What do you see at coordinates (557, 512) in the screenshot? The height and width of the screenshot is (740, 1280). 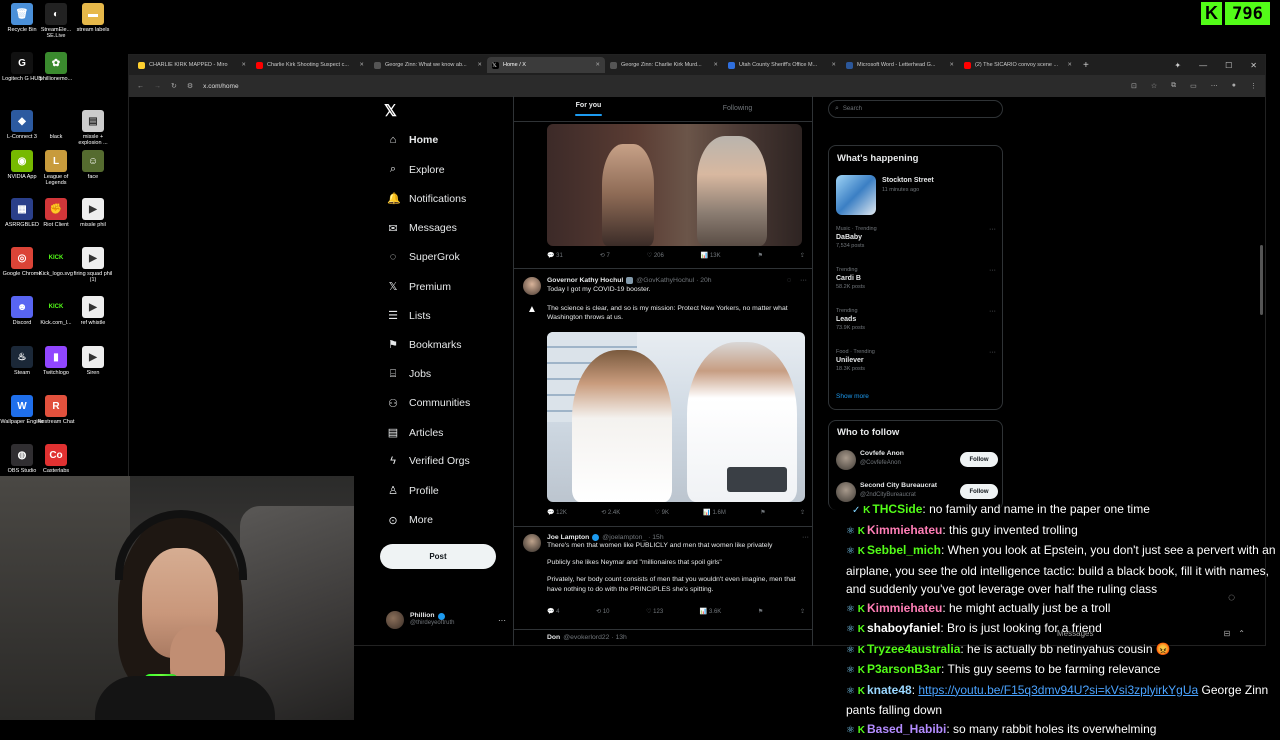 I see `reply-button: 💬 12K` at bounding box center [557, 512].